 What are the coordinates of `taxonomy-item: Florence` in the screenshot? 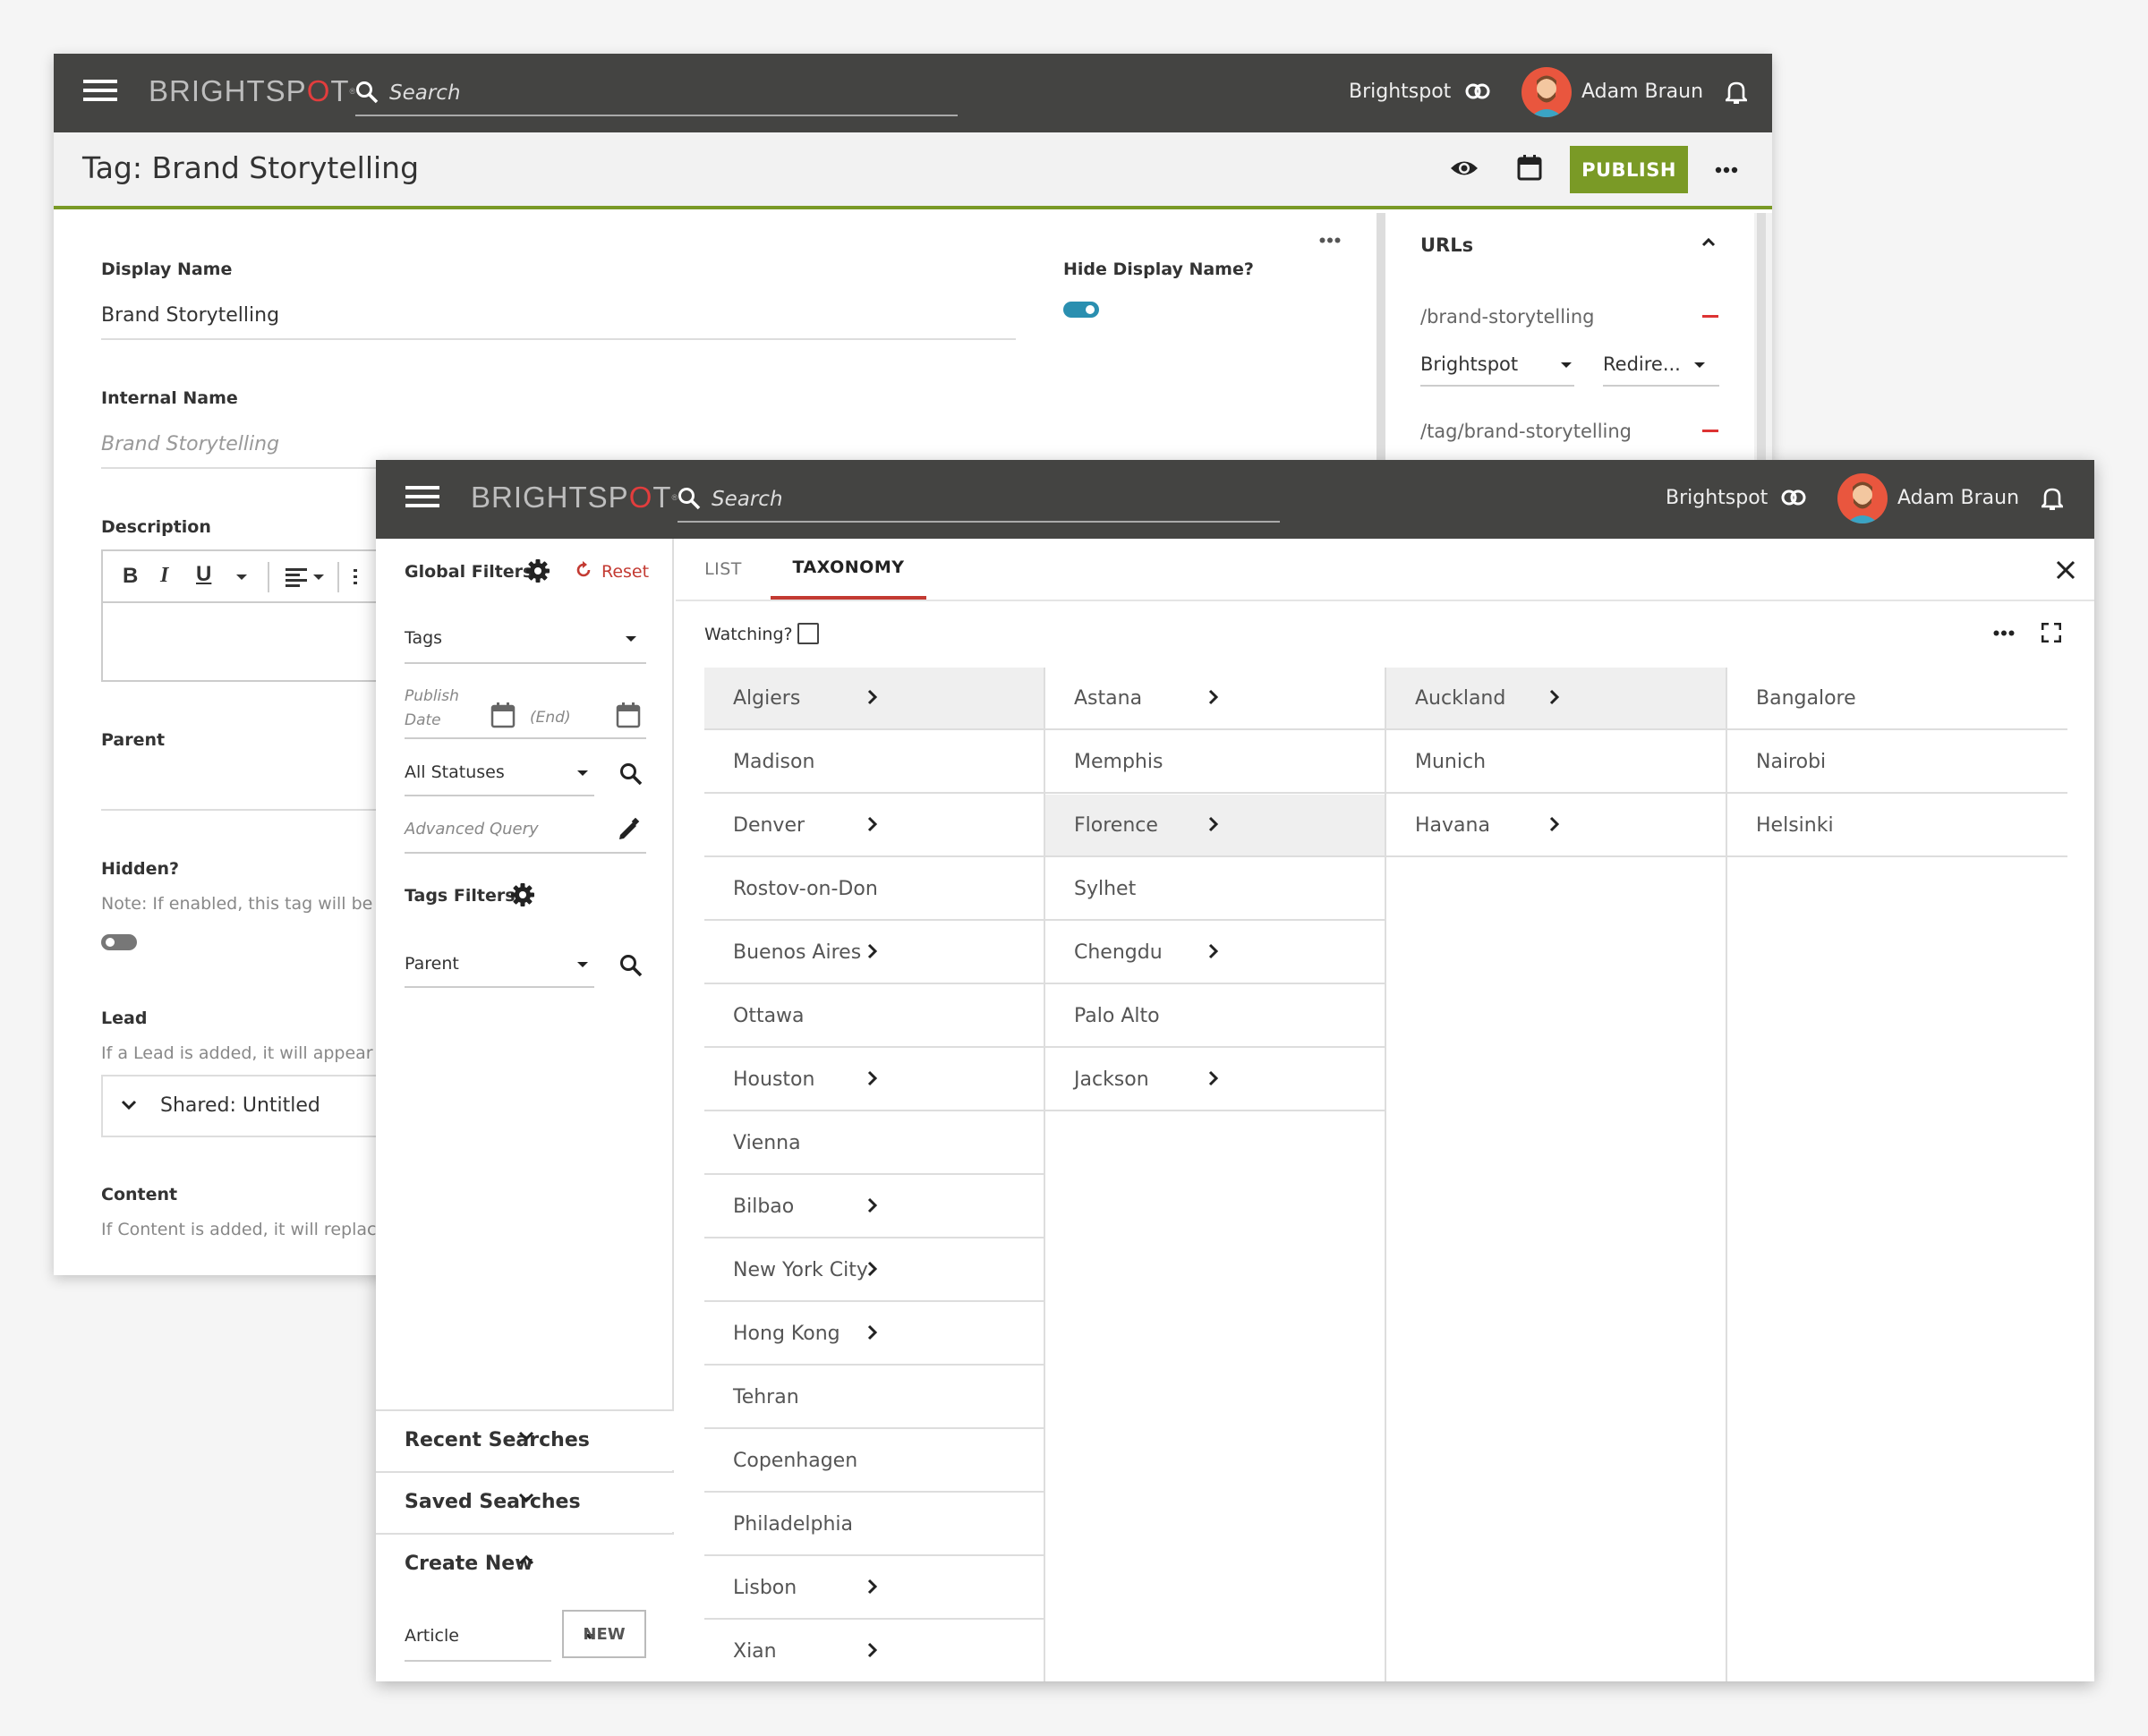 It's located at (1215, 826).